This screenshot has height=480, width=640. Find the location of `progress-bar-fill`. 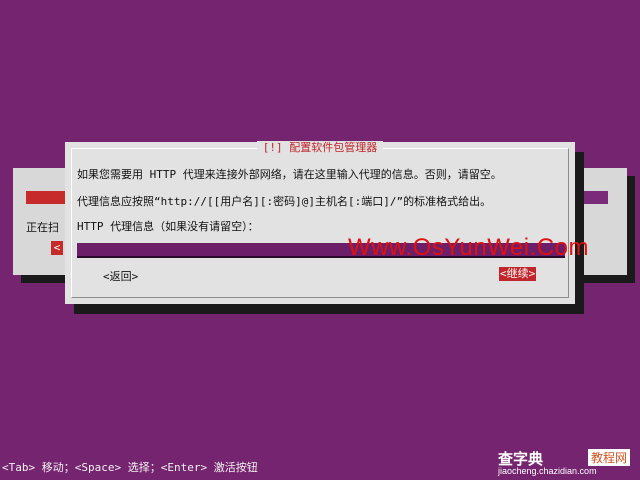

progress-bar-fill is located at coordinates (46, 197).